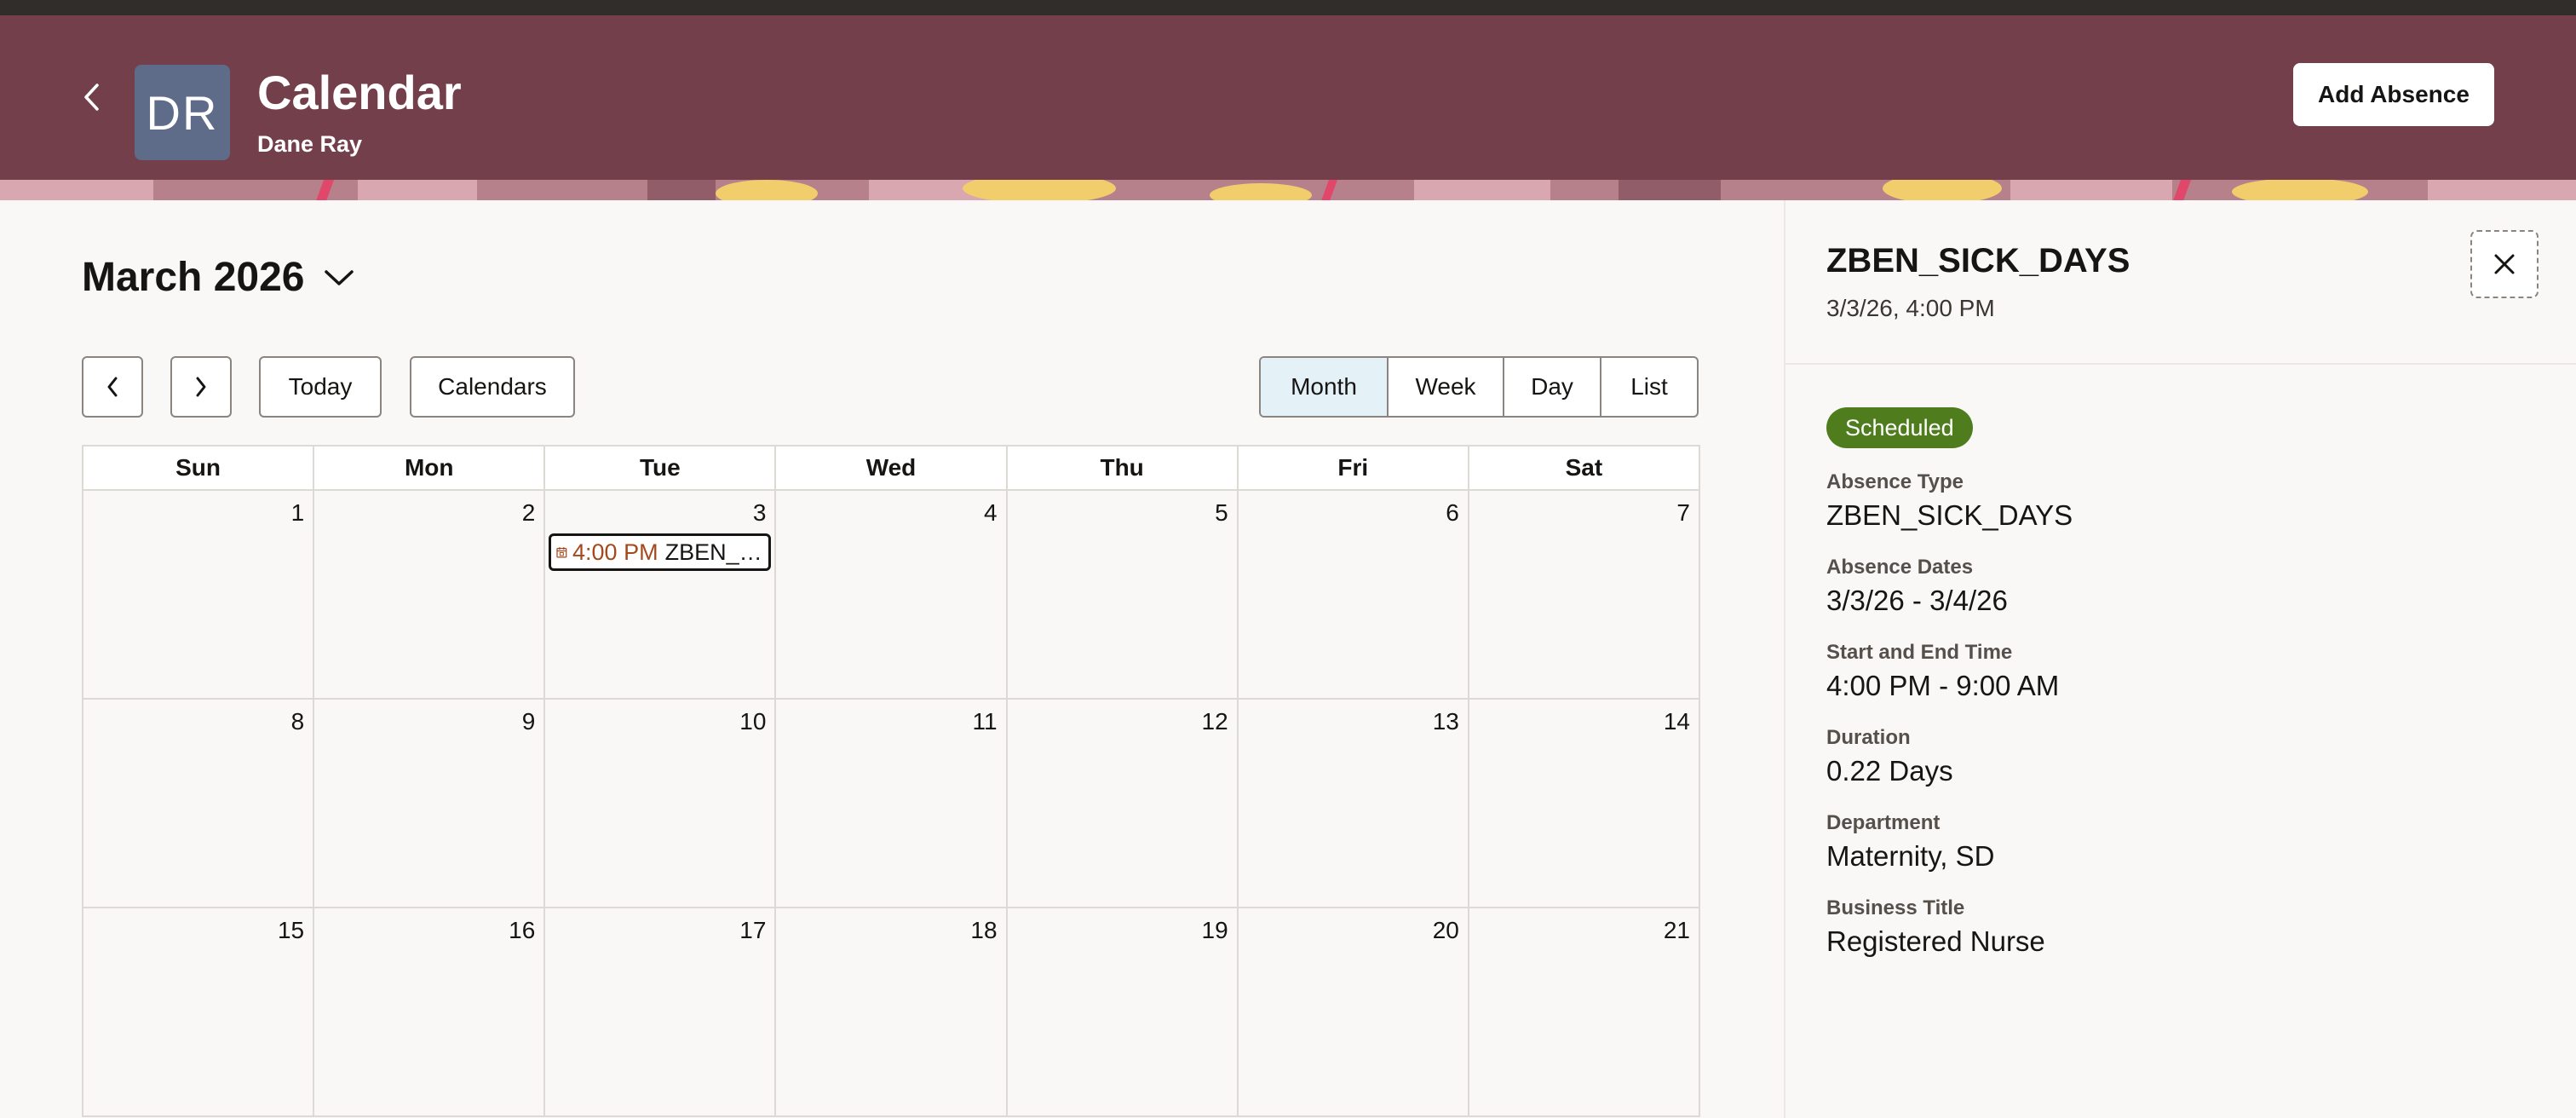 This screenshot has height=1118, width=2576. What do you see at coordinates (1917, 600) in the screenshot?
I see `field-value: 3/3/26 - 3/4/26` at bounding box center [1917, 600].